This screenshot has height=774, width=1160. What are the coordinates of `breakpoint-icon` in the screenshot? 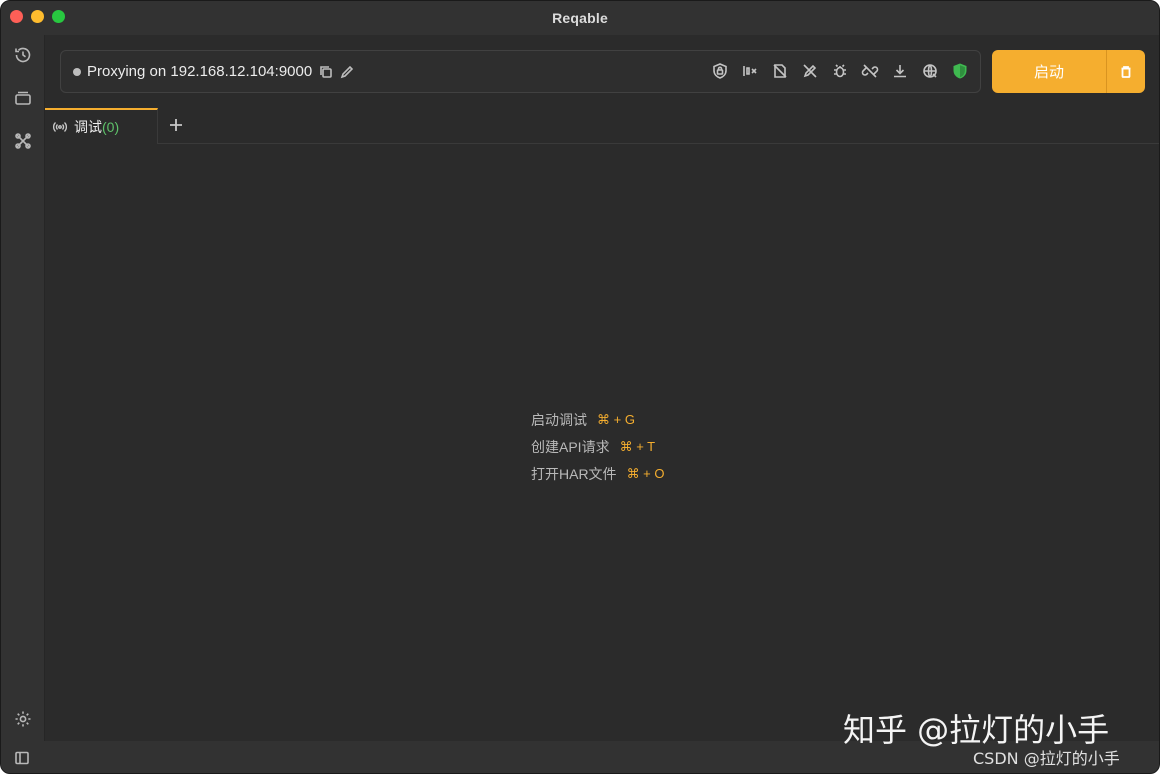 It's located at (840, 71).